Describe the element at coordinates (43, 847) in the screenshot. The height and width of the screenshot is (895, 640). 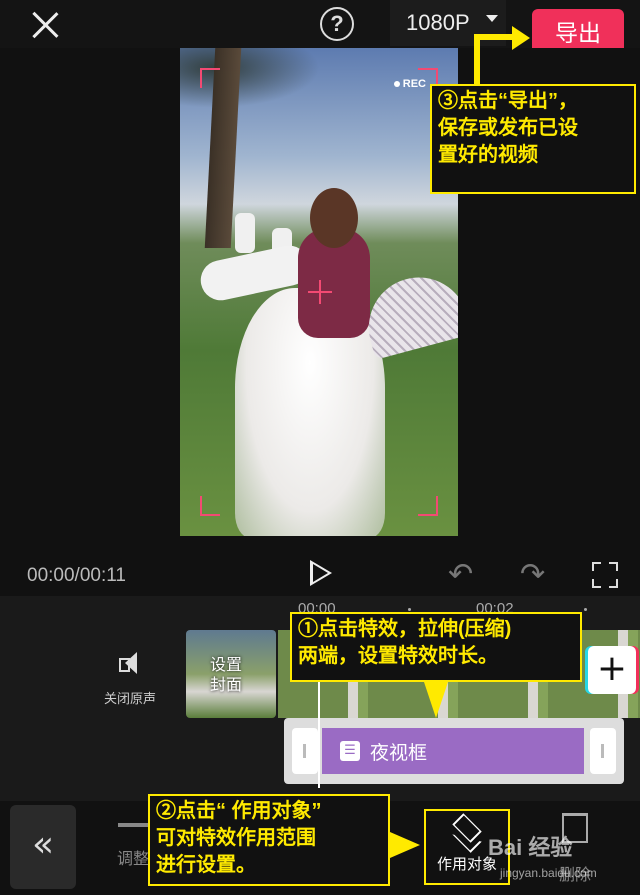
I see `double-chevron-left-icon: «` at that location.